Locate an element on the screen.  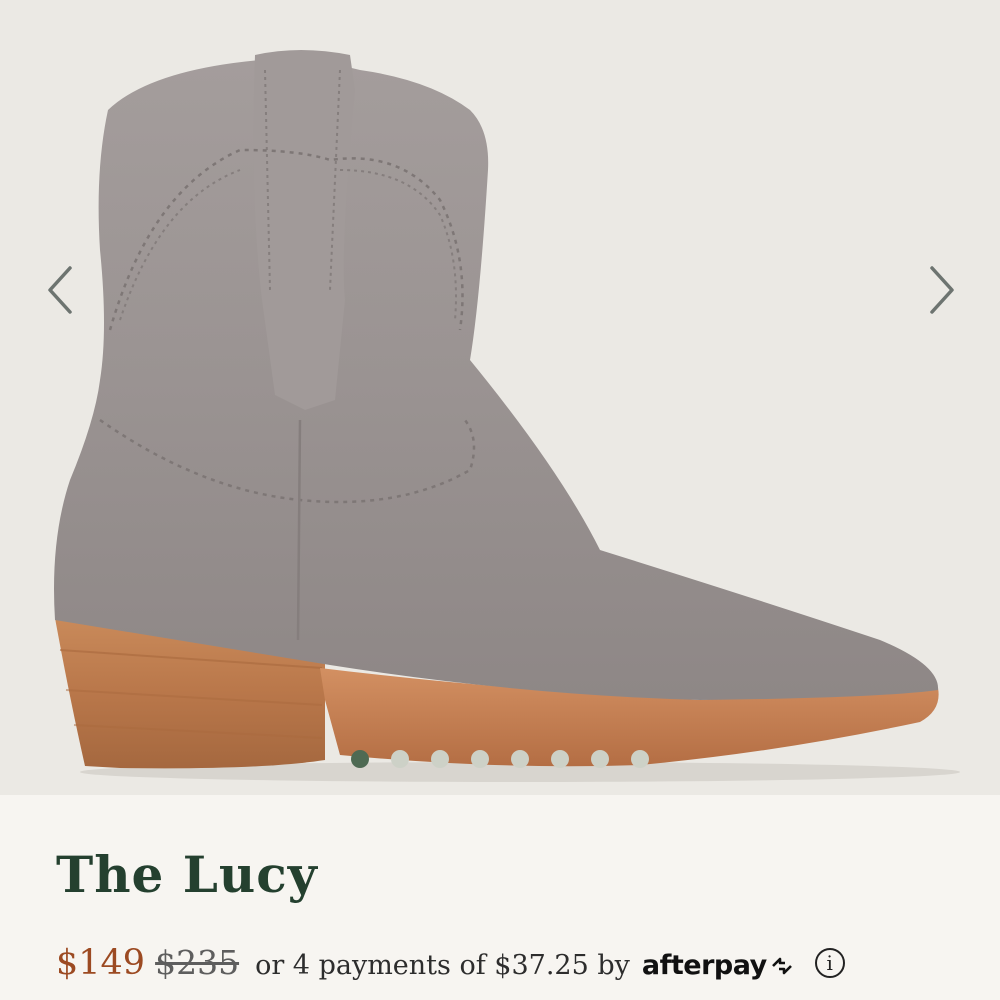
afterpay-logo: afterpay is located at coordinates (718, 965).